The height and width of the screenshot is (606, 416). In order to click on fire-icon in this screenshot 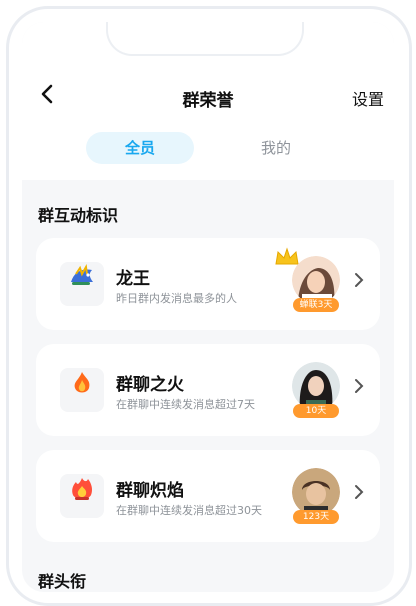, I will do `click(82, 390)`.